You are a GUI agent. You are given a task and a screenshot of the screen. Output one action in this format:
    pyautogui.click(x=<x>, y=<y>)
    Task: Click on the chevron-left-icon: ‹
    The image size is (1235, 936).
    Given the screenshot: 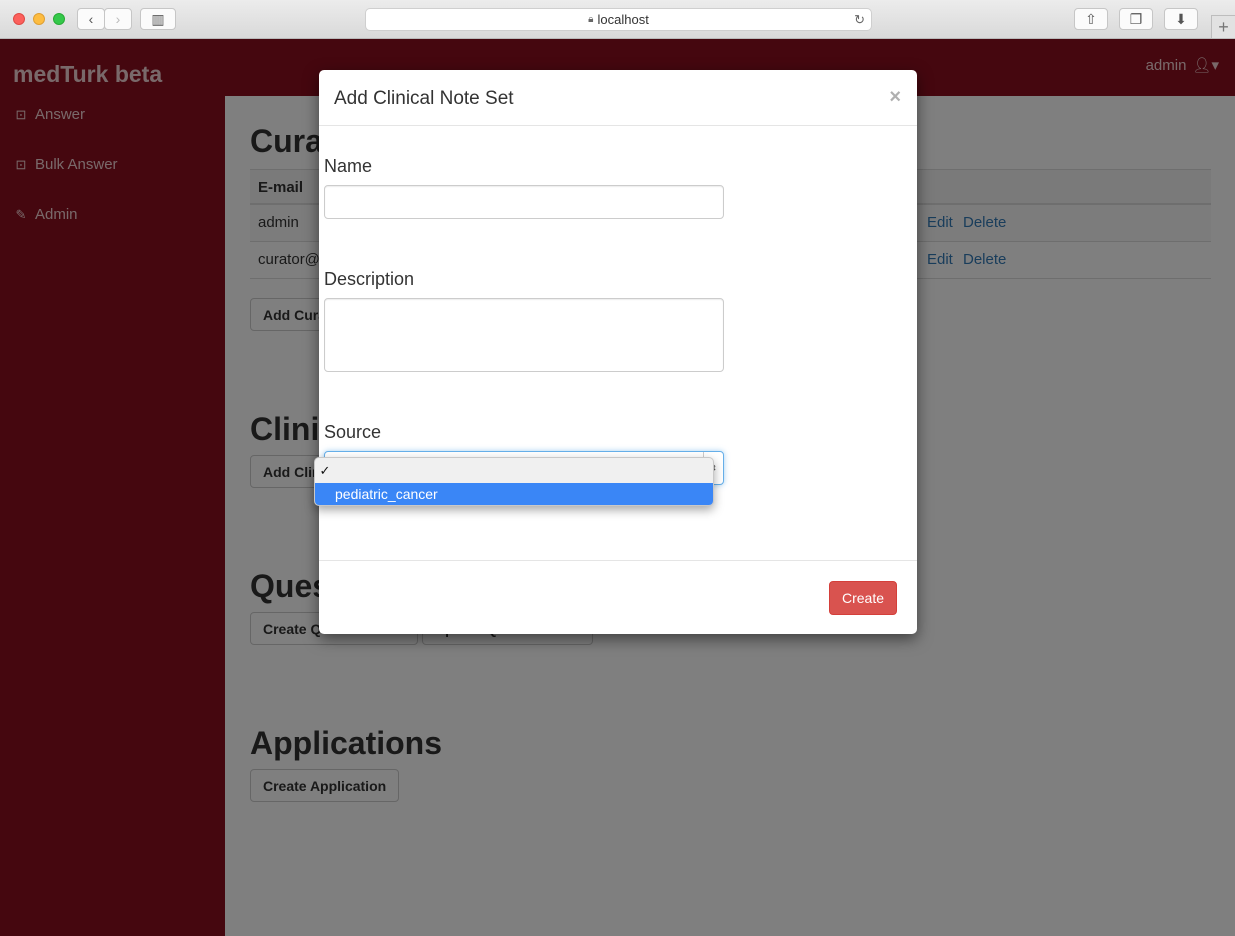 What is the action you would take?
    pyautogui.click(x=91, y=19)
    